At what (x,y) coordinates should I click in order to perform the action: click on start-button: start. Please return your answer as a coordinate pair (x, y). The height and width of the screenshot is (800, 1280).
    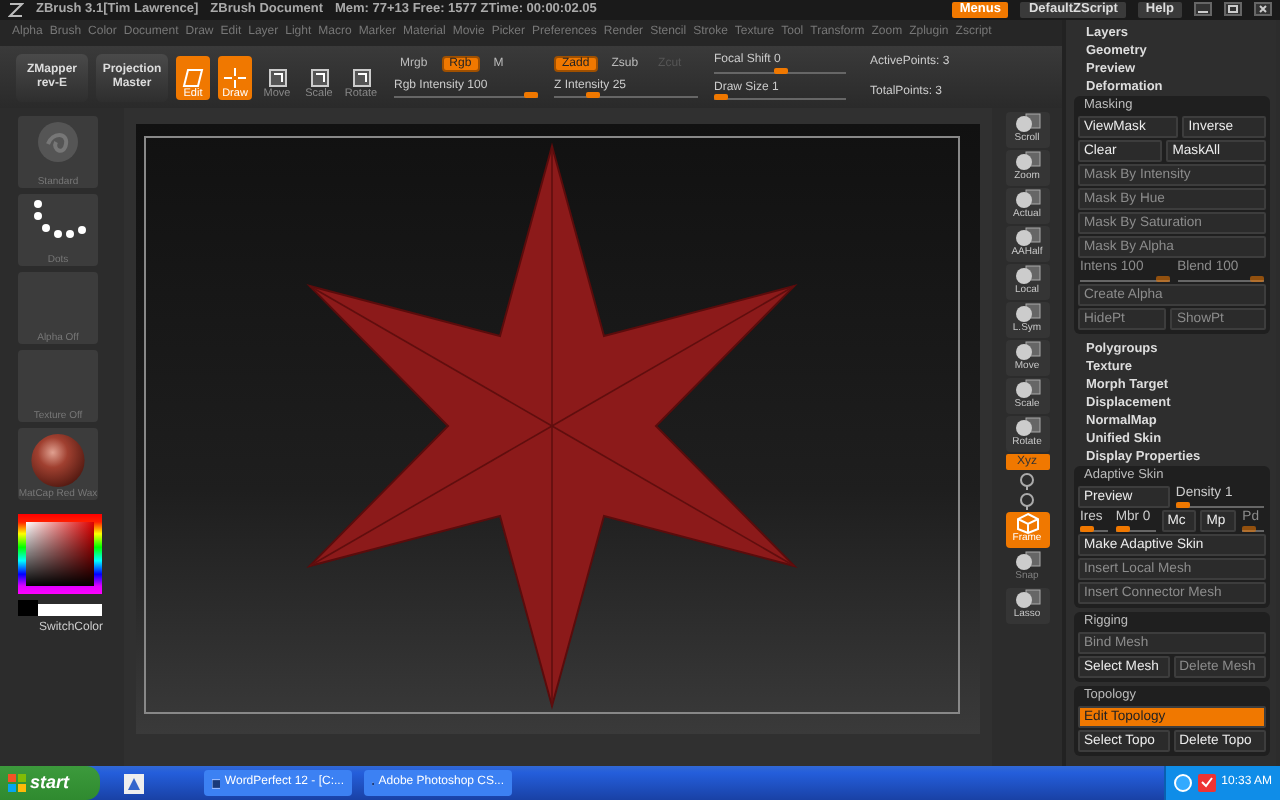
    Looking at the image, I should click on (50, 783).